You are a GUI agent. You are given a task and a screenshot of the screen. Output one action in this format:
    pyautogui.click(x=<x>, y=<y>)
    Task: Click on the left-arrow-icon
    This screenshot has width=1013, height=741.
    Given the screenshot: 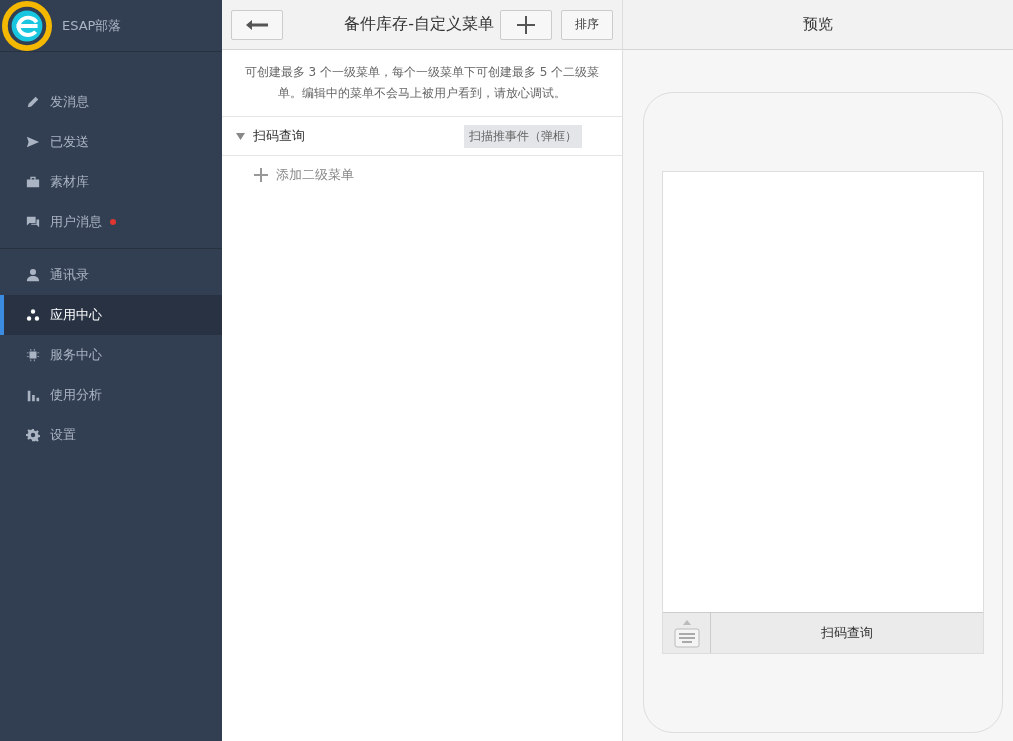 What is the action you would take?
    pyautogui.click(x=257, y=24)
    